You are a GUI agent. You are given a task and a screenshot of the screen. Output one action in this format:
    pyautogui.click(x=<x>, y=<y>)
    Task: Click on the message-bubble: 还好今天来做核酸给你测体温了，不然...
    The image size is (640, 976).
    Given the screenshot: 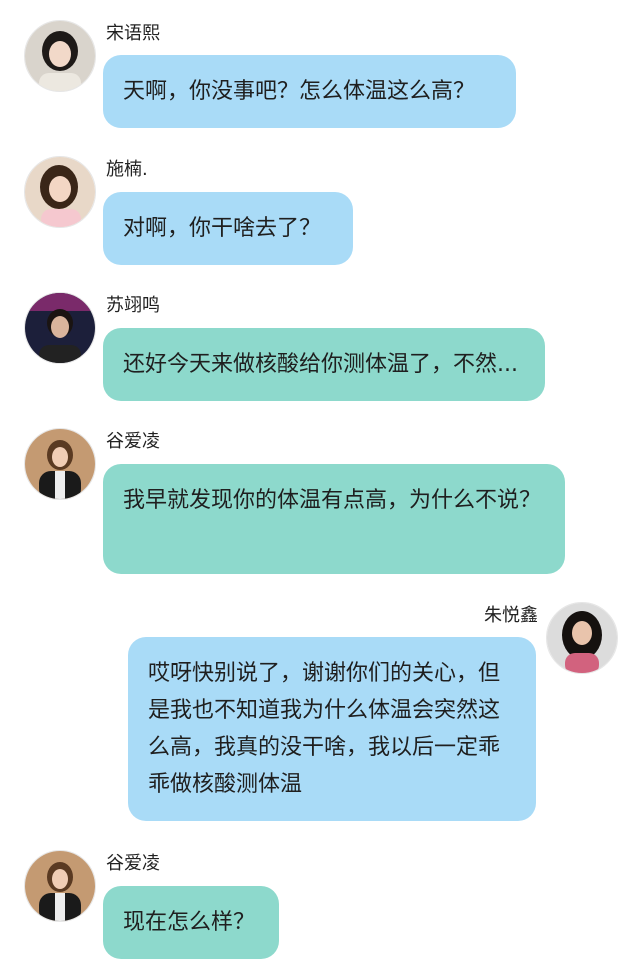 What is the action you would take?
    pyautogui.click(x=324, y=364)
    